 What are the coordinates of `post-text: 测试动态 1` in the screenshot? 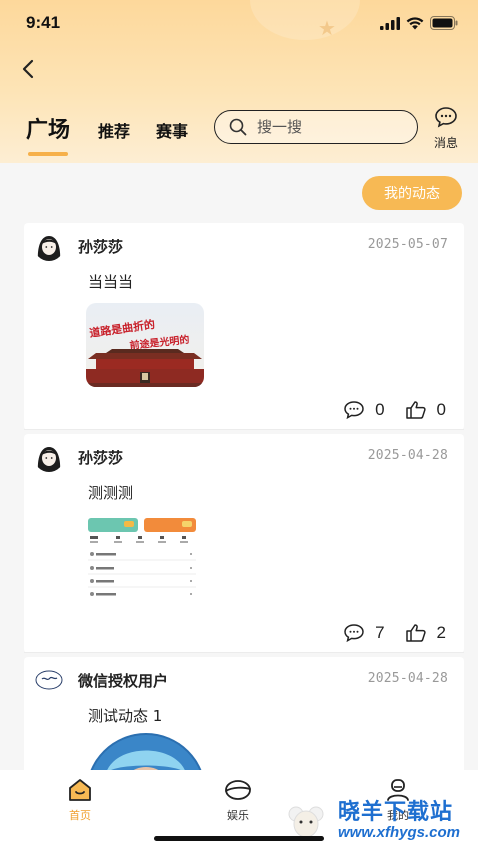 It's located at (125, 716).